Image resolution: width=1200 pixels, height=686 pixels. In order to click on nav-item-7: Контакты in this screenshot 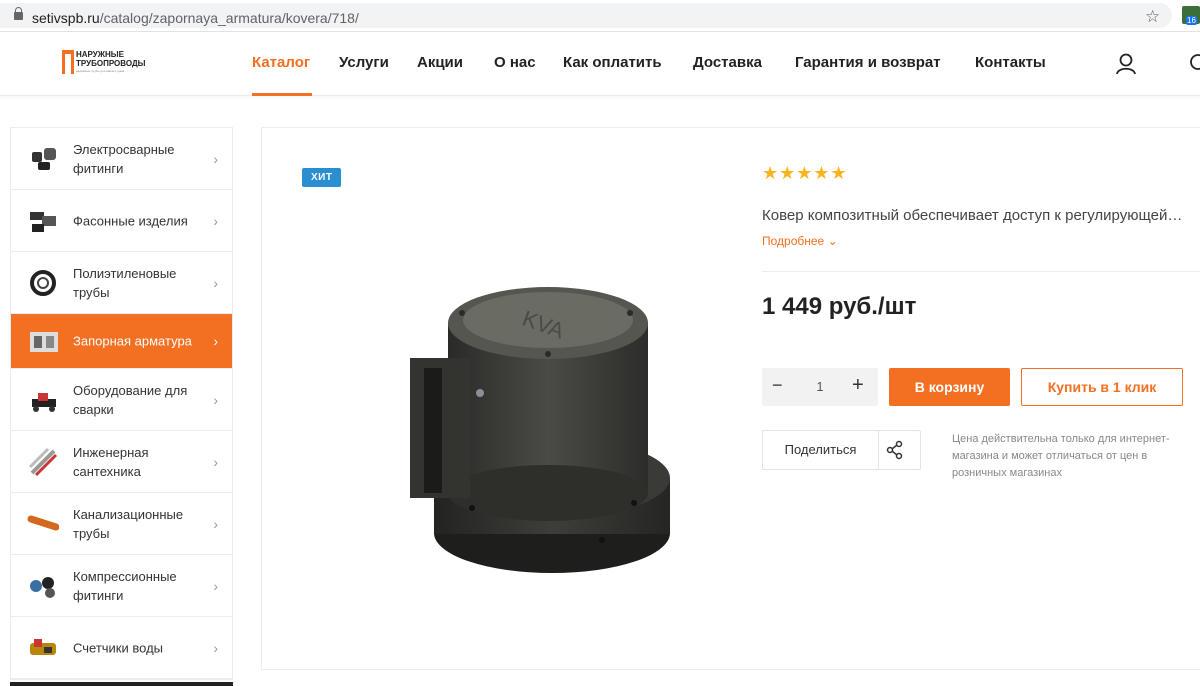, I will do `click(1010, 62)`.